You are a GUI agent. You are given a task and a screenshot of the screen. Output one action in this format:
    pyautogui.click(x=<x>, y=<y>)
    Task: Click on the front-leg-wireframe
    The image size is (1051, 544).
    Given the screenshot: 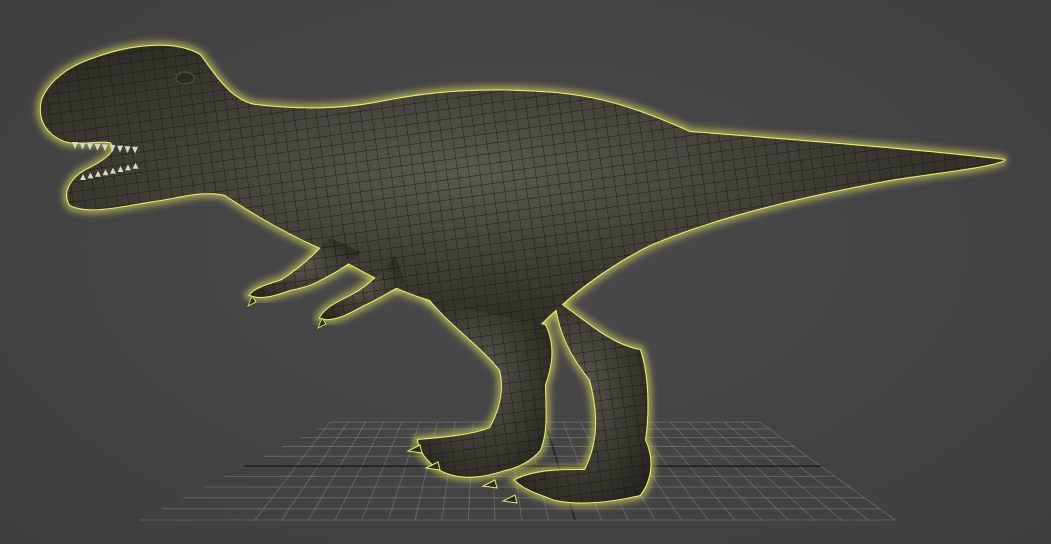 What is the action you would take?
    pyautogui.click(x=485, y=388)
    